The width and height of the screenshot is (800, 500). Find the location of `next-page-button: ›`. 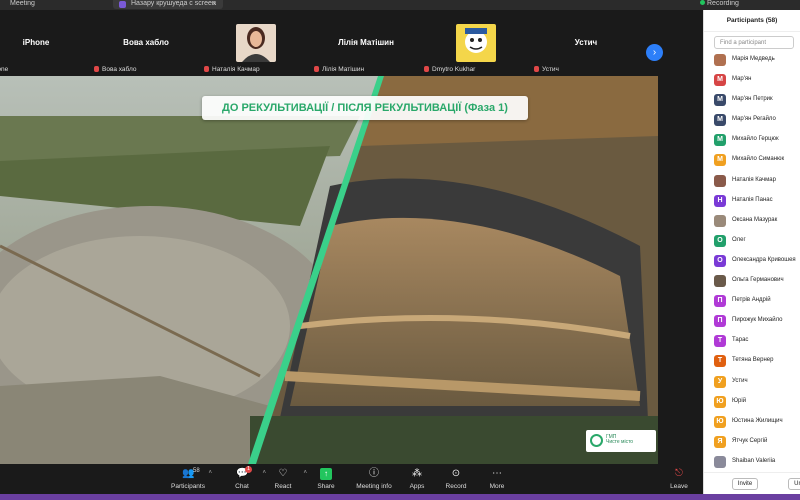

next-page-button: › is located at coordinates (654, 52).